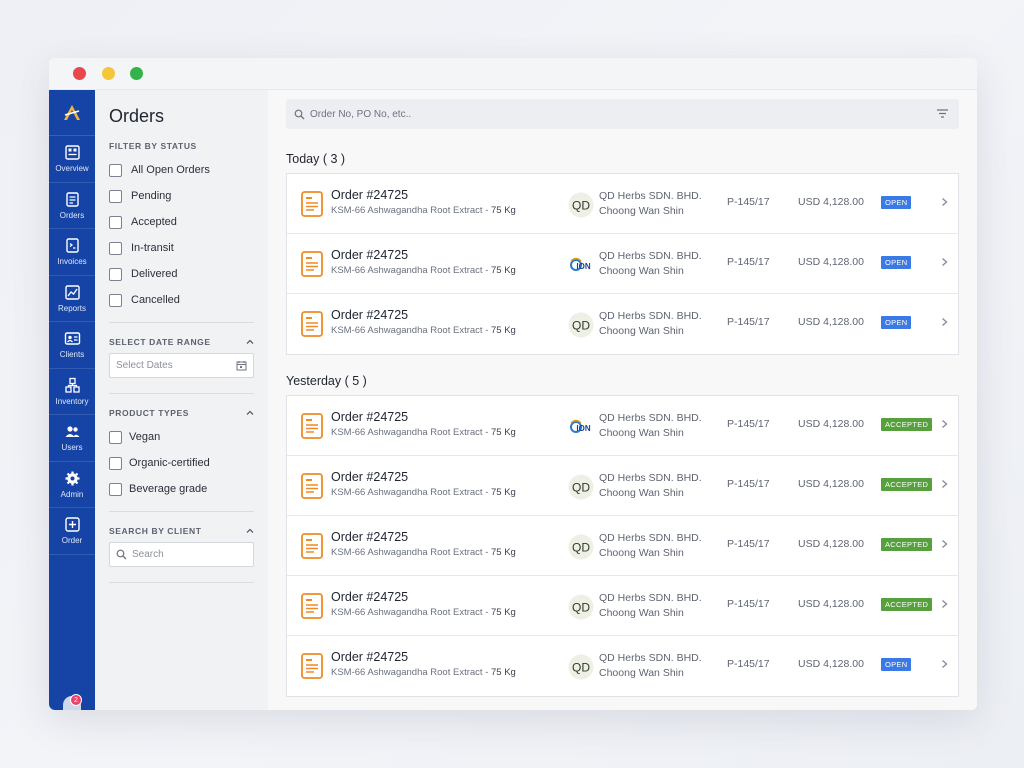 The image size is (1024, 768). I want to click on filter-option: In-transit, so click(181, 248).